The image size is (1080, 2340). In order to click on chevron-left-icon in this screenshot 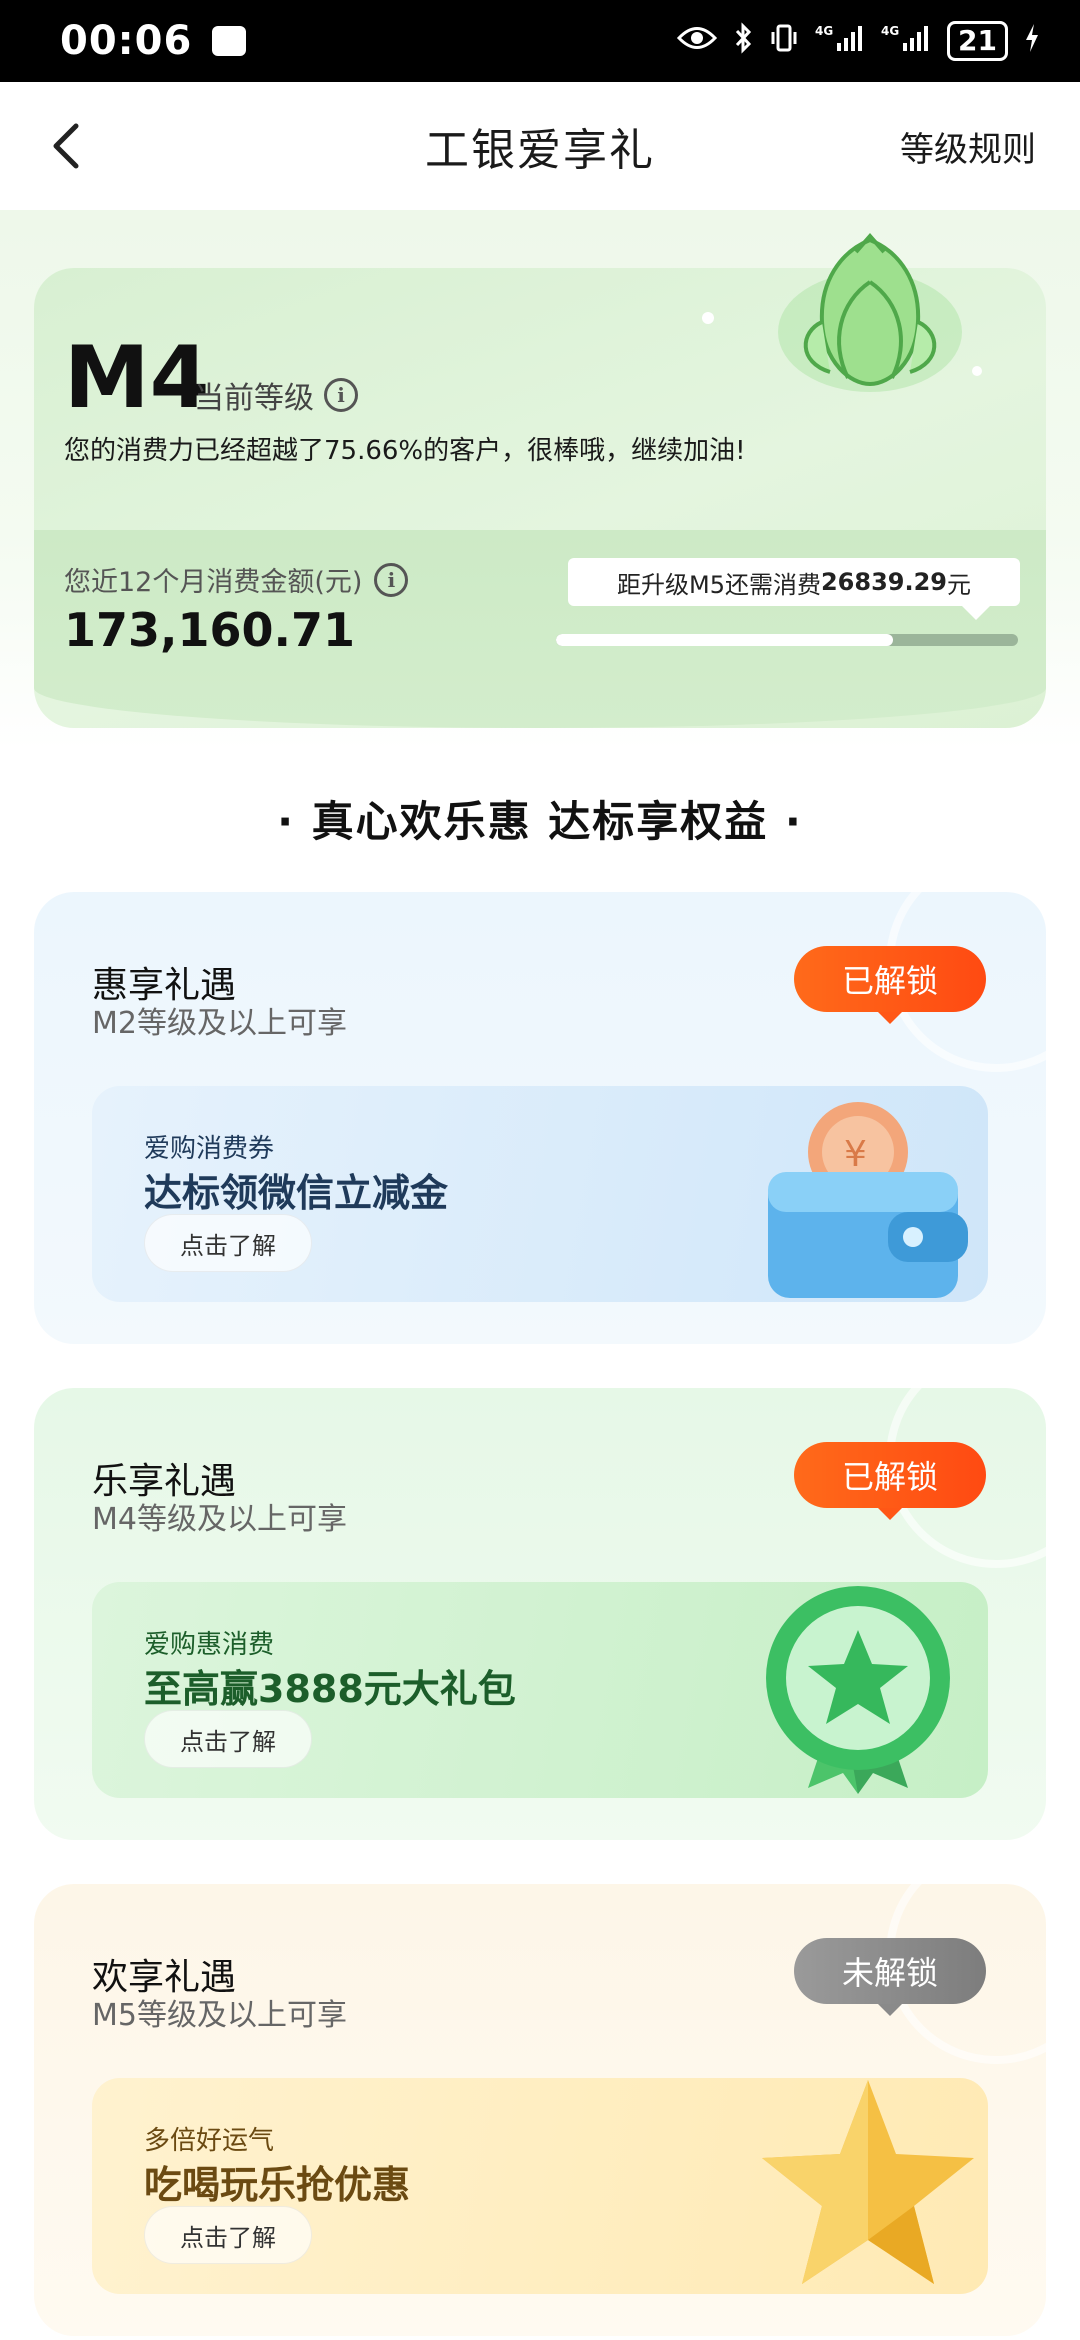, I will do `click(70, 146)`.